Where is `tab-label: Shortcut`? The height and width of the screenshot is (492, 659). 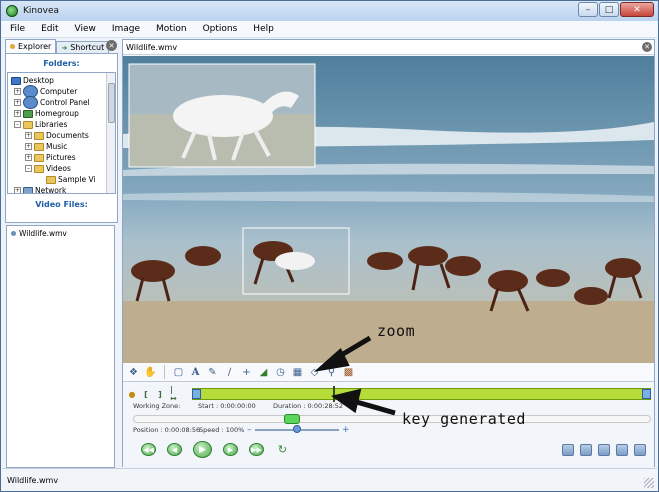 tab-label: Shortcut is located at coordinates (87, 47).